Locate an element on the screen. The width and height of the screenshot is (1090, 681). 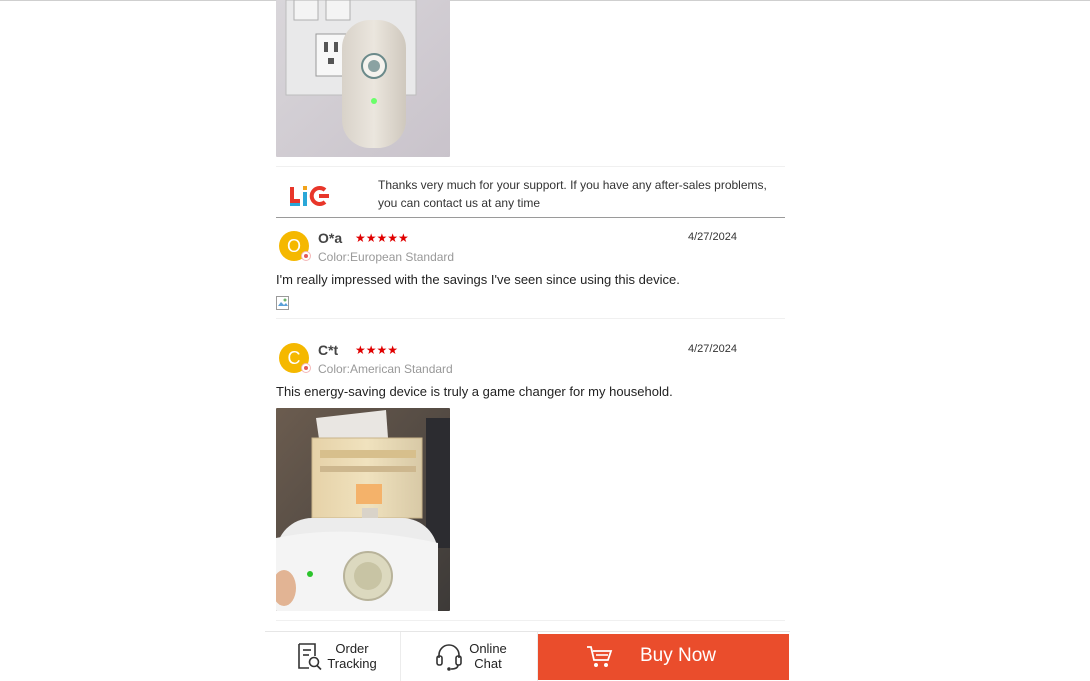
device-photo-image is located at coordinates (363, 78).